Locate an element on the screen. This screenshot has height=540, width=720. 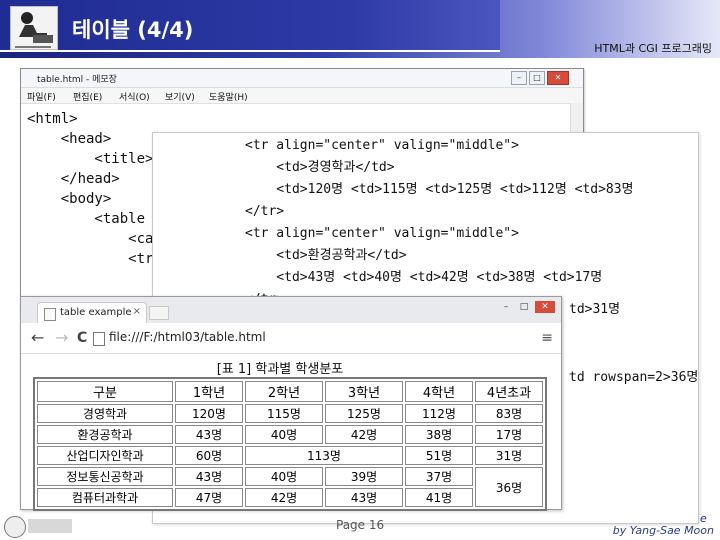
table-cell: 47명 is located at coordinates (209, 497).